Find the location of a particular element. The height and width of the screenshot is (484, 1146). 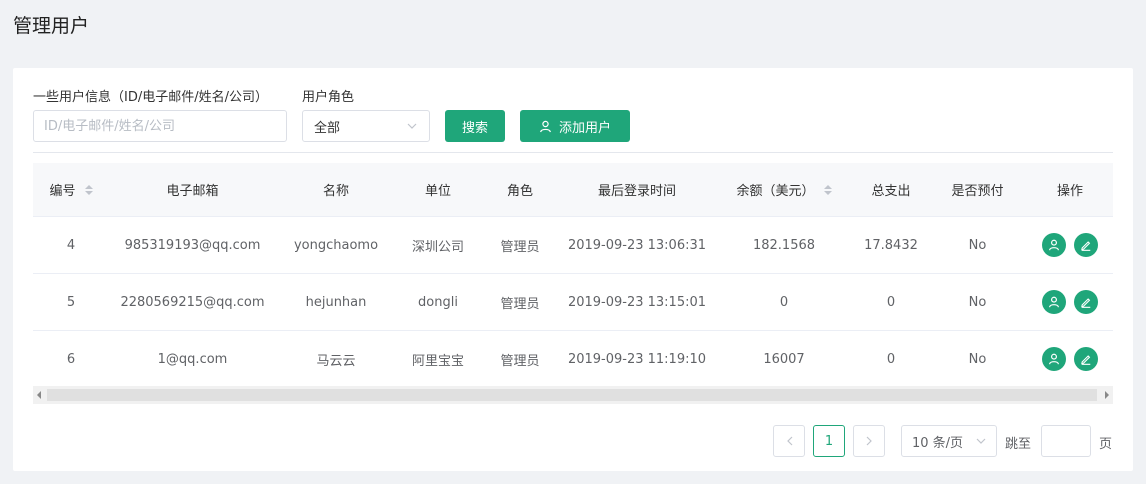

user-role-select: 全部 is located at coordinates (366, 126).